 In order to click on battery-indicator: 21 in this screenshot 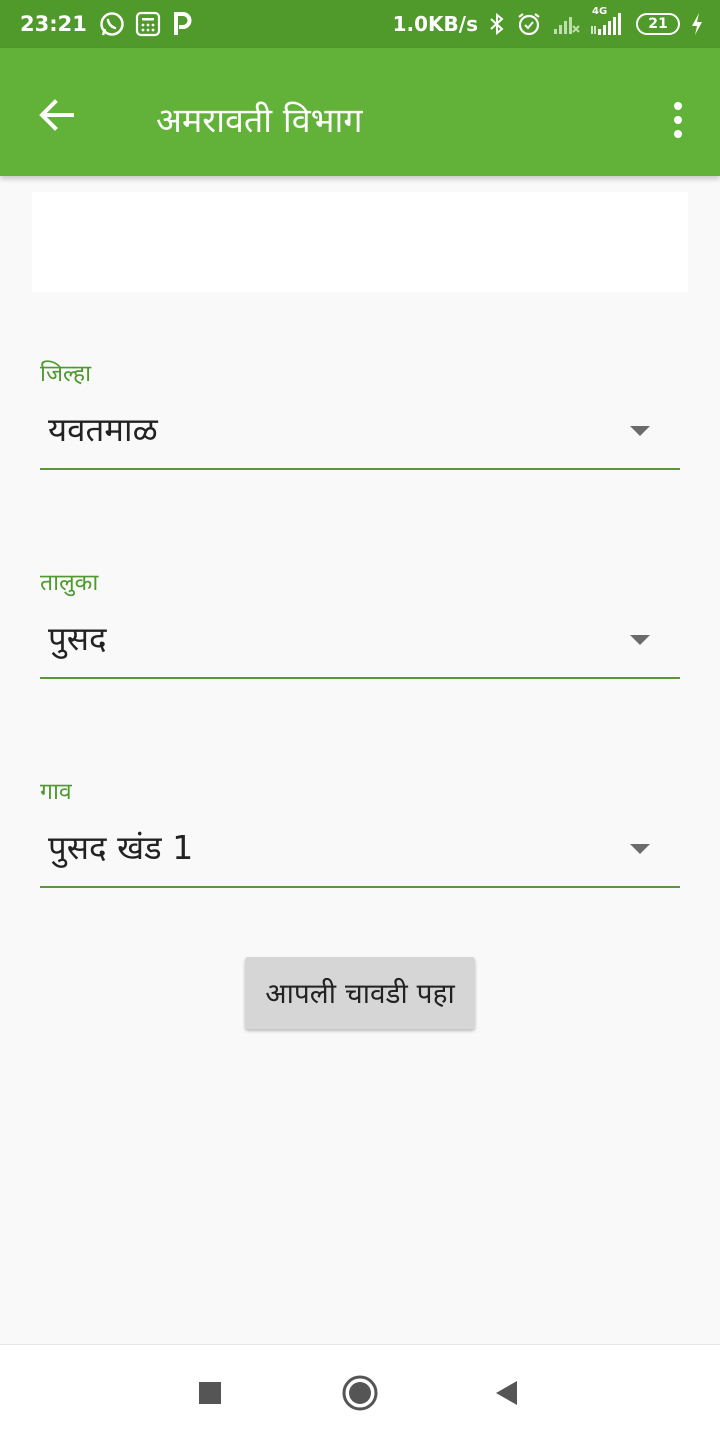, I will do `click(658, 24)`.